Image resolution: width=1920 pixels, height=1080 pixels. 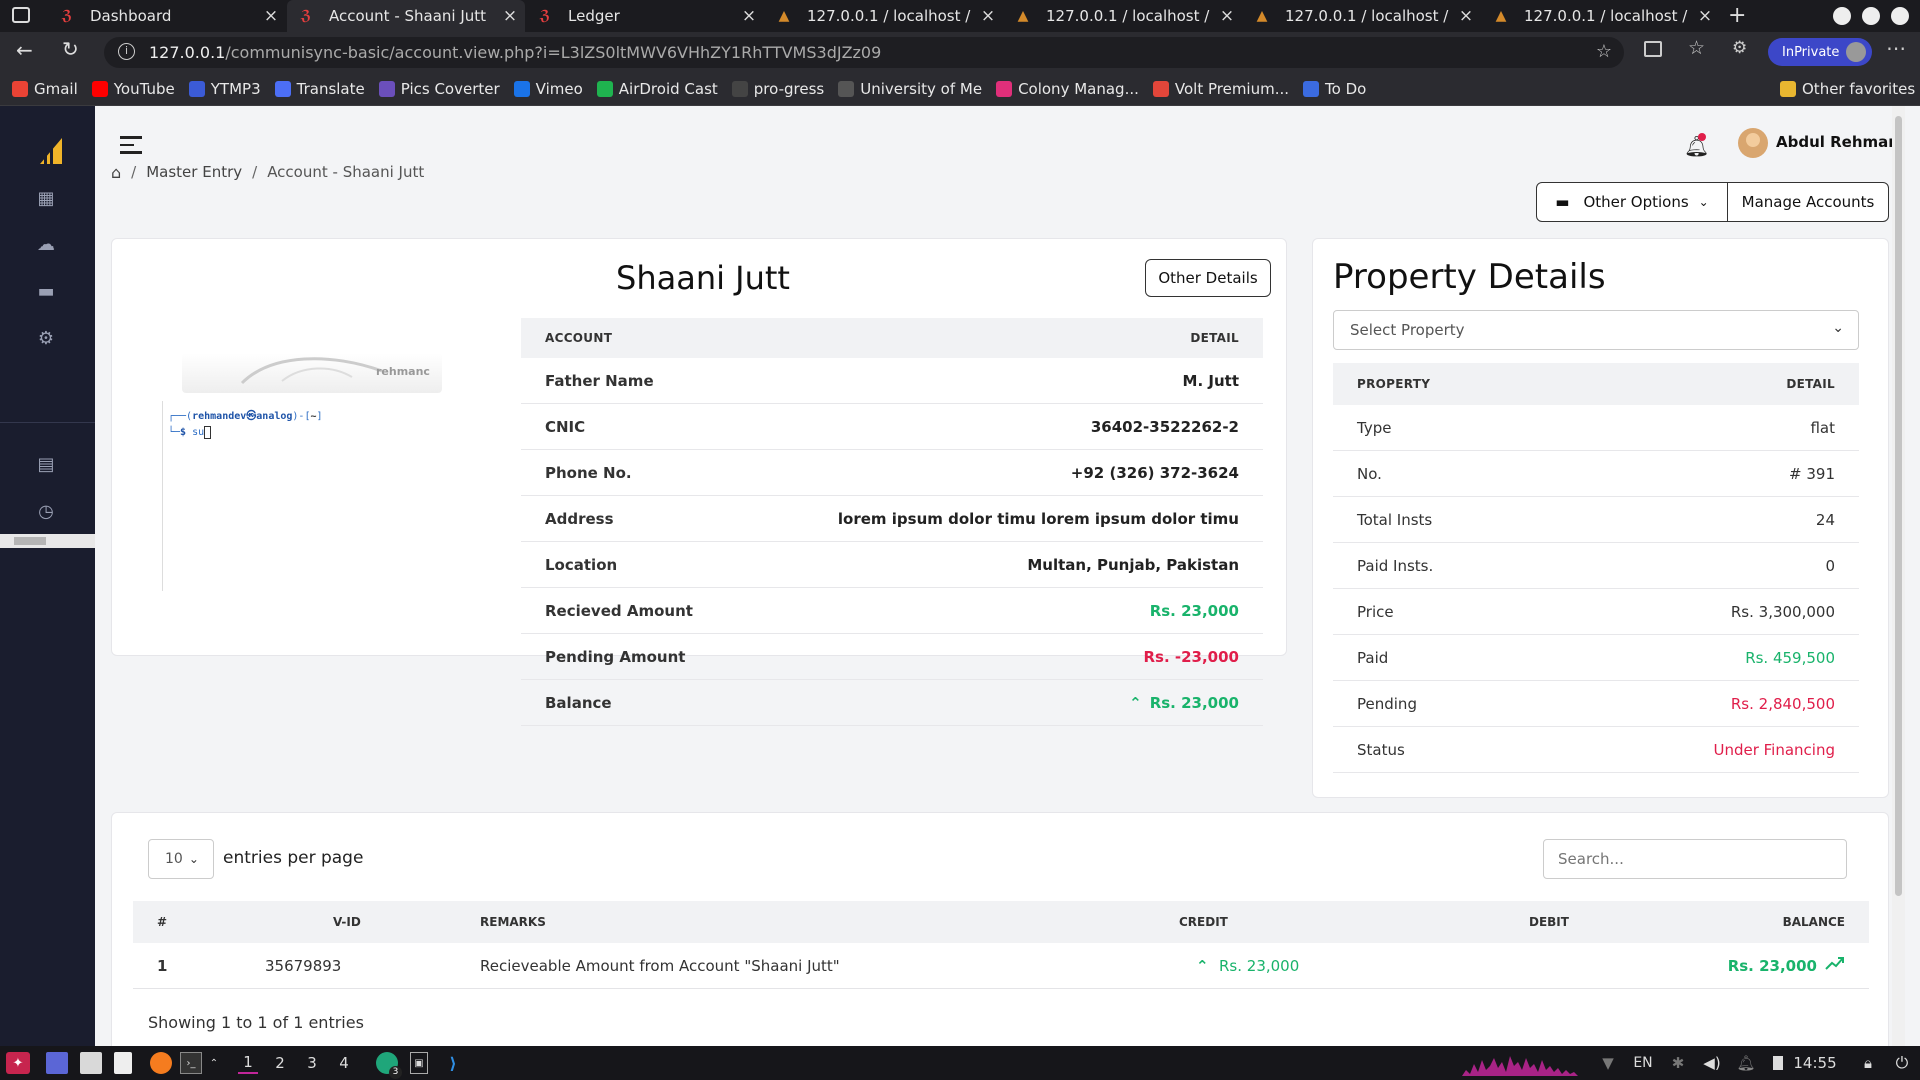 I want to click on refresh-icon: ↻, so click(x=70, y=49).